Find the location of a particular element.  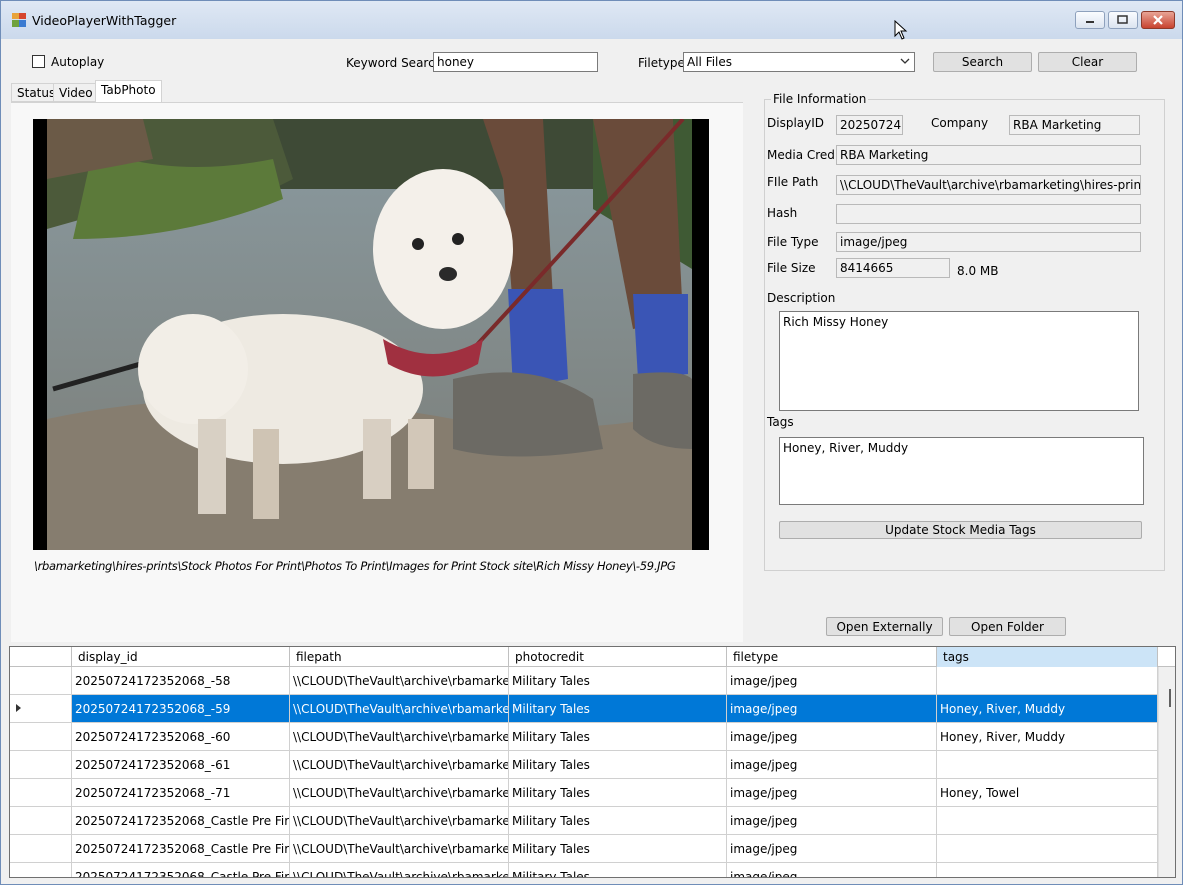

filetype-select: All Files is located at coordinates (799, 62).